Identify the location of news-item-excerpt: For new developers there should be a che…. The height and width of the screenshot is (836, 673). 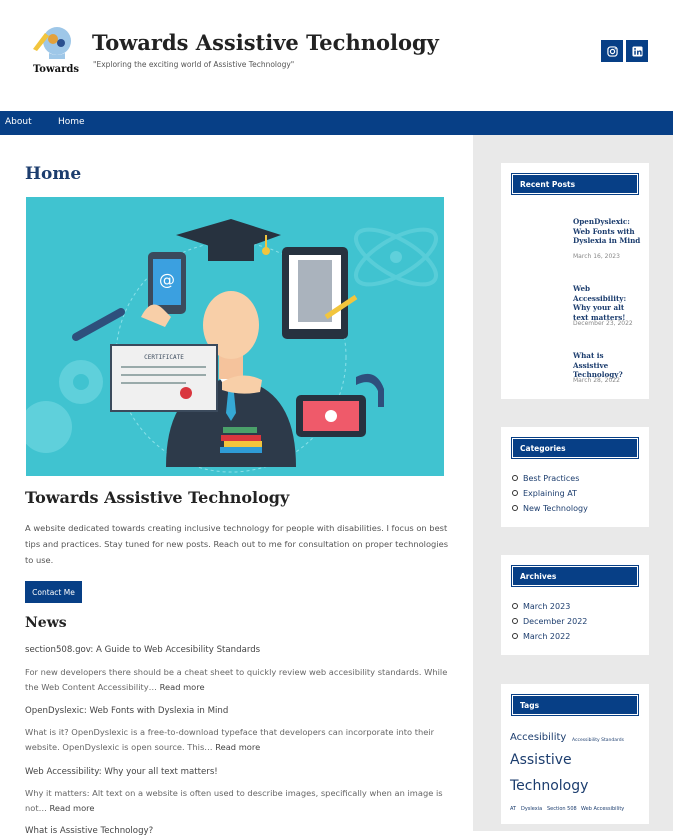
(236, 679).